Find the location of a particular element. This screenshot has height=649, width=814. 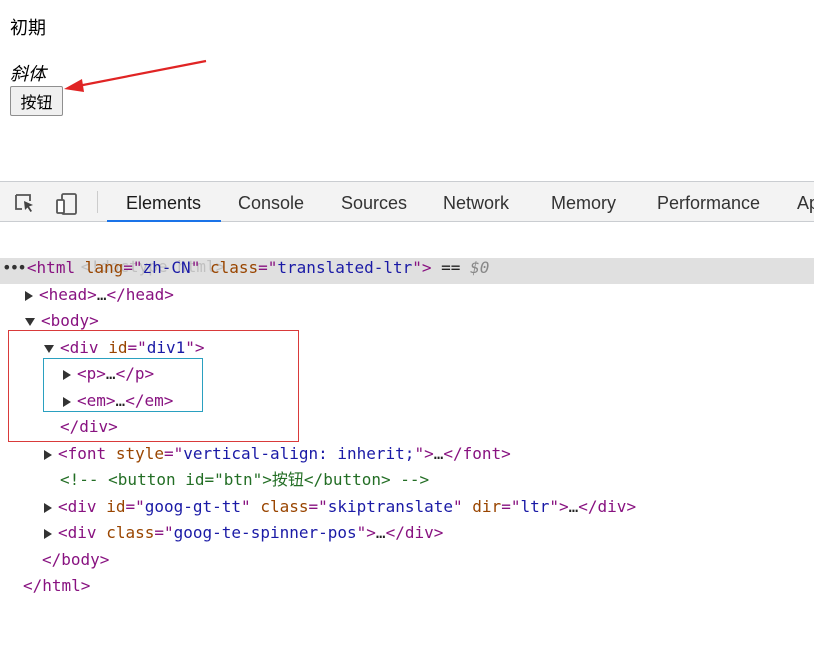

dom-html-close: </html> is located at coordinates (56, 586).